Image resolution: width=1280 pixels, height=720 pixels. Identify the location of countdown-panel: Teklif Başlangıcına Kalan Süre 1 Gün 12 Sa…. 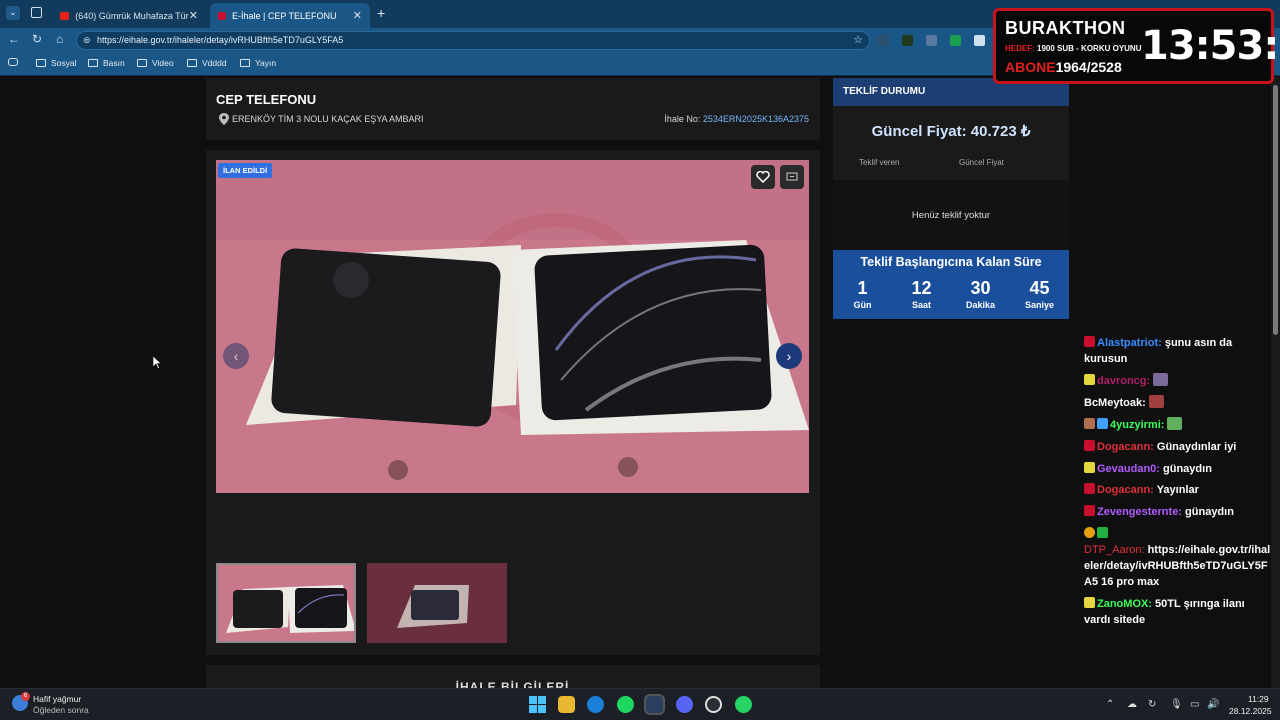
(951, 284).